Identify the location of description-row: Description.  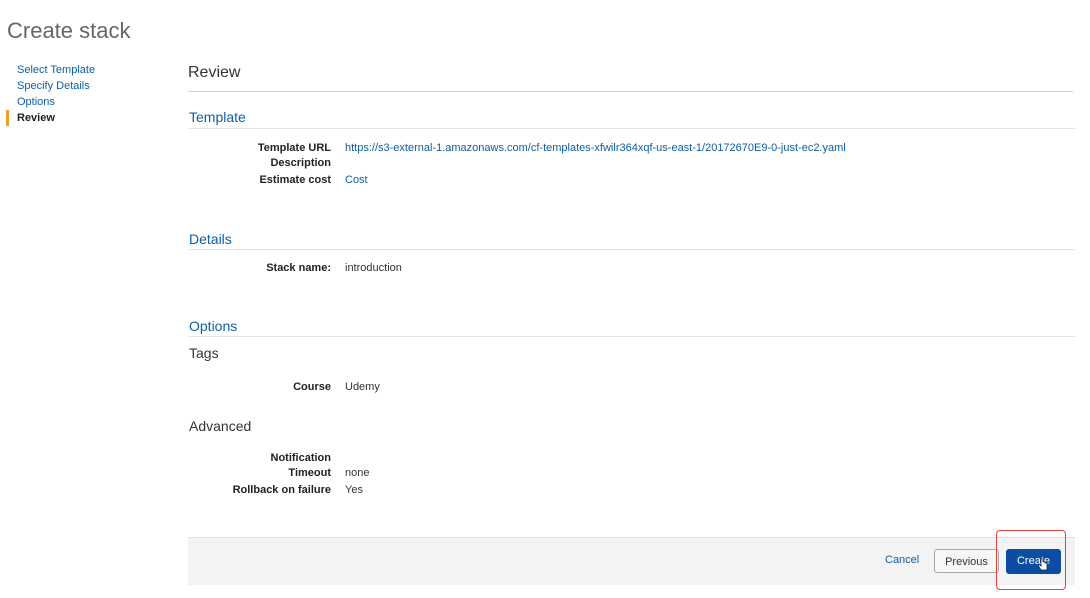
(625, 164).